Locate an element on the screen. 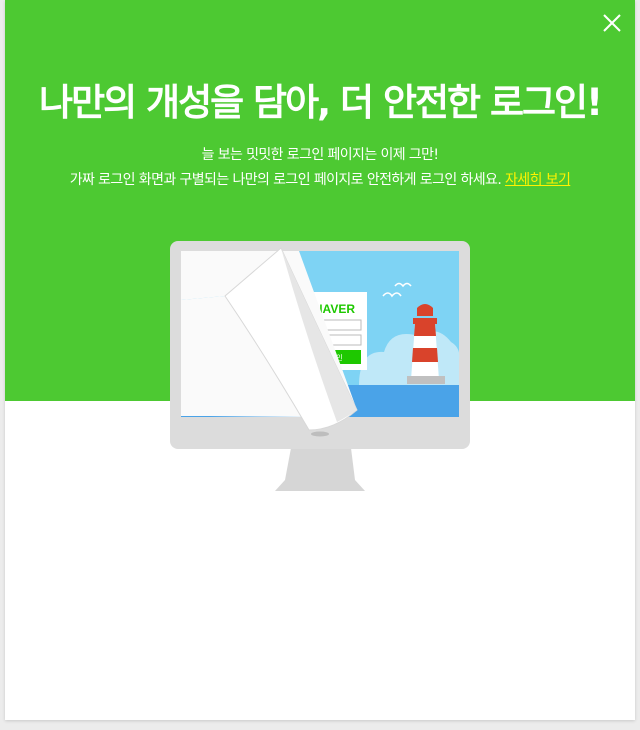 The height and width of the screenshot is (730, 640). close-icon is located at coordinates (612, 23).